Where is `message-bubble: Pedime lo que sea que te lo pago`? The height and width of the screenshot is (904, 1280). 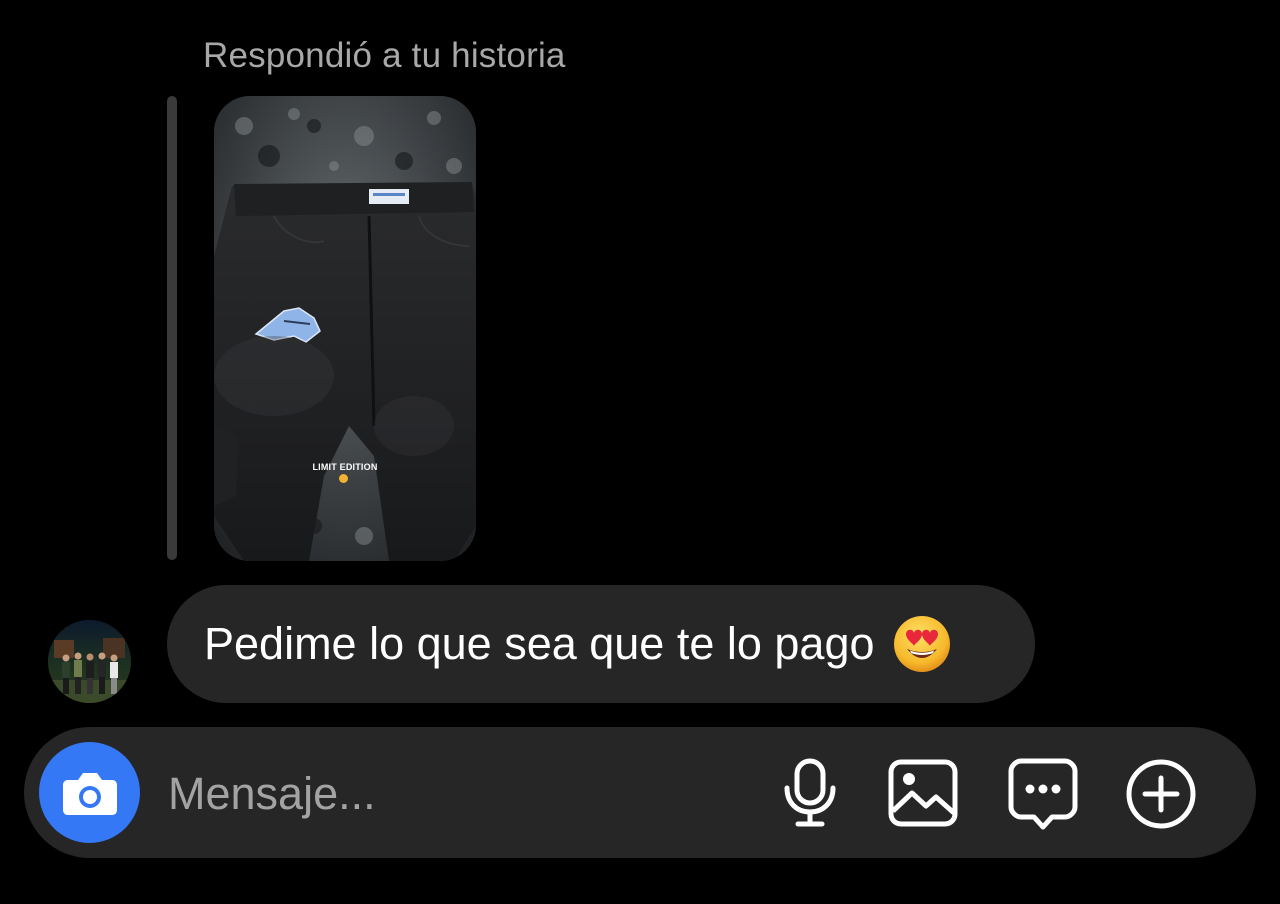
message-bubble: Pedime lo que sea que te lo pago is located at coordinates (601, 644).